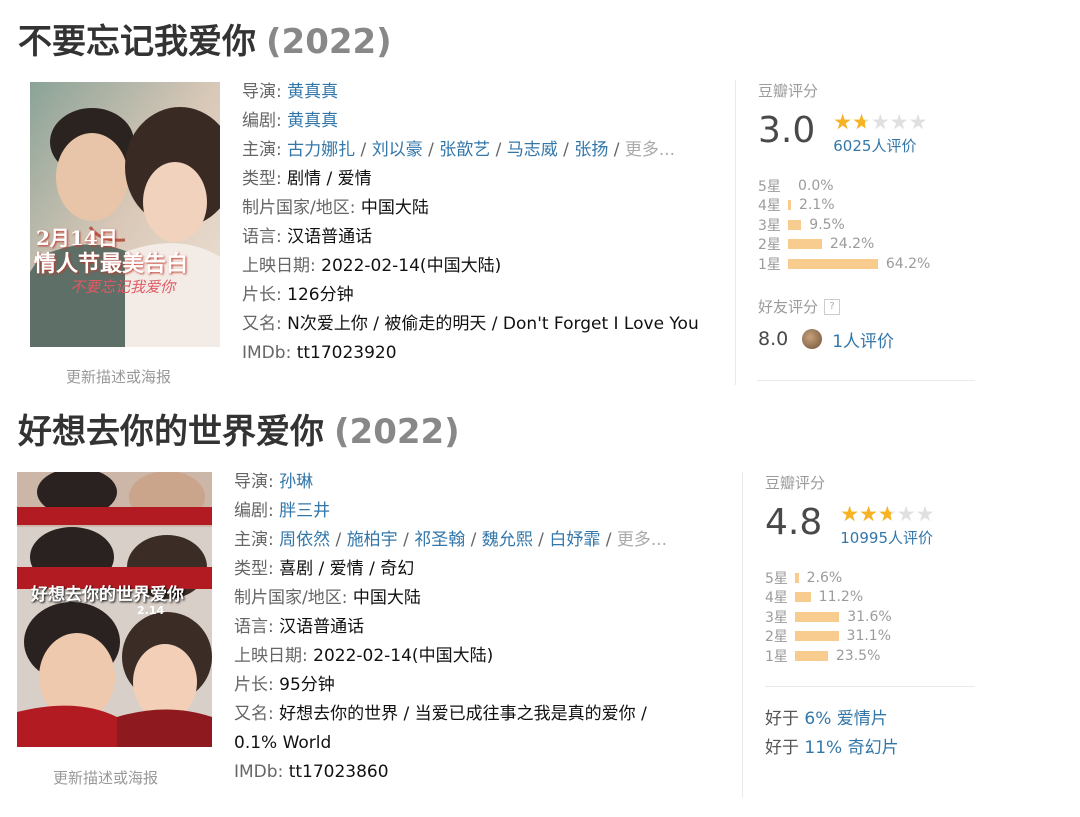  I want to click on country-value: 中国大陆, so click(386, 598).